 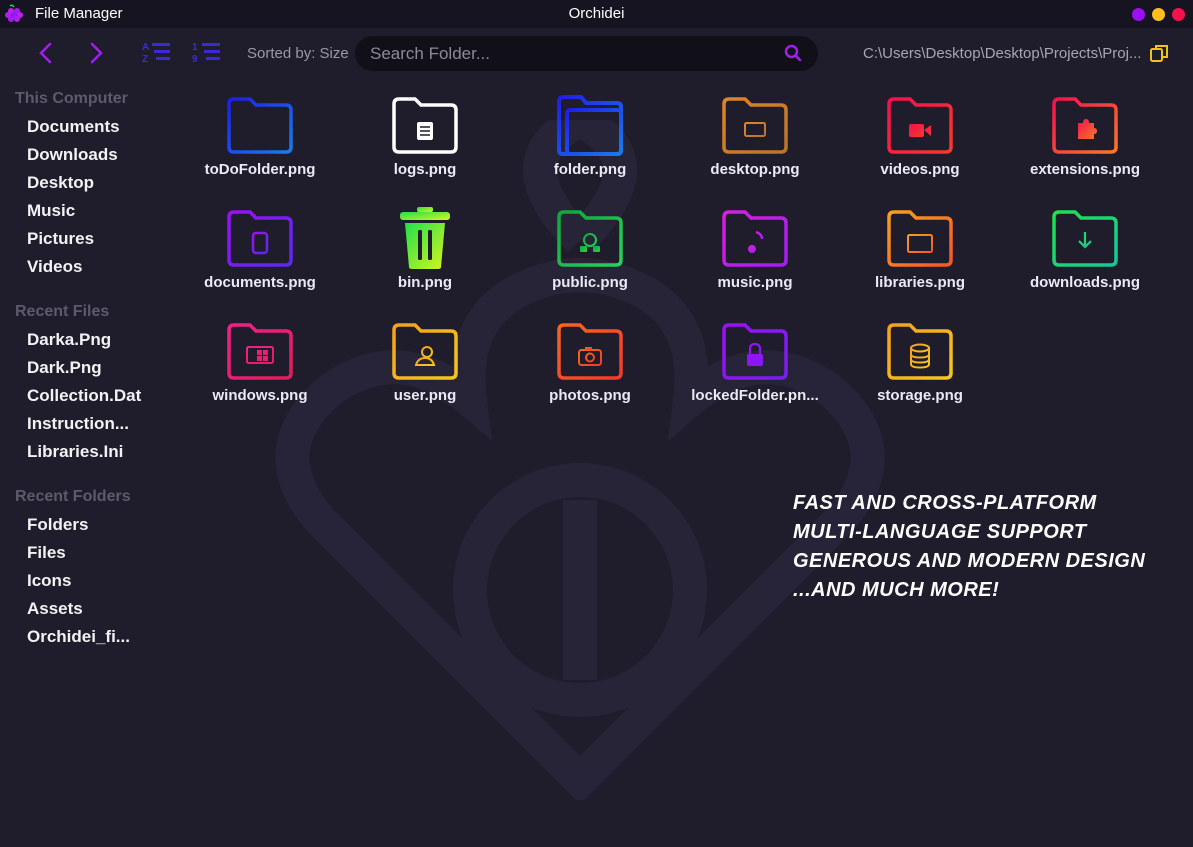 I want to click on file-name: logs.png, so click(x=425, y=169).